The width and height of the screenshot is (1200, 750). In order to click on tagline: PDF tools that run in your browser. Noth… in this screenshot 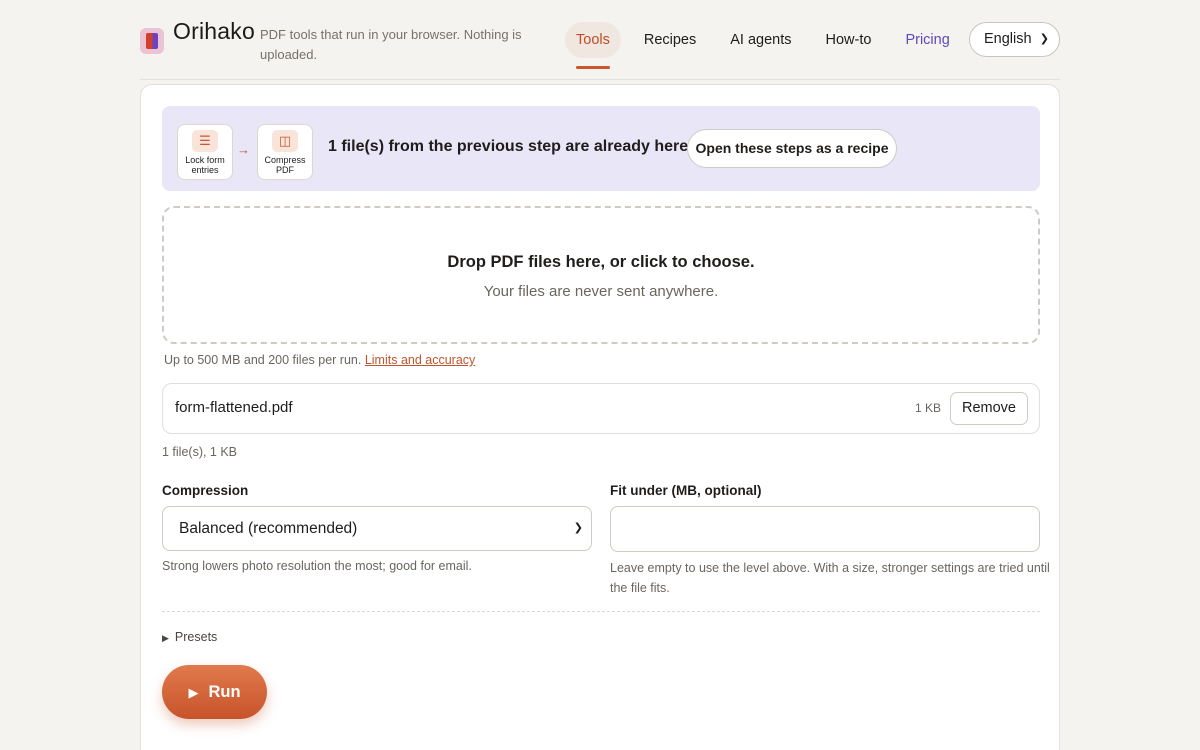, I will do `click(391, 44)`.